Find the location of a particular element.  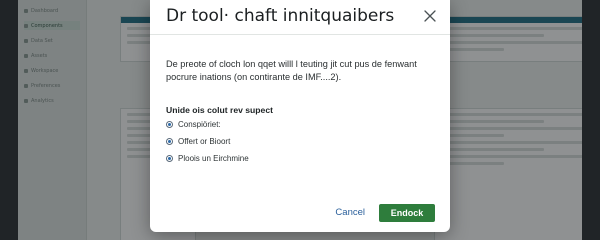

dialog-footer: Cancel Endock is located at coordinates (300, 212).